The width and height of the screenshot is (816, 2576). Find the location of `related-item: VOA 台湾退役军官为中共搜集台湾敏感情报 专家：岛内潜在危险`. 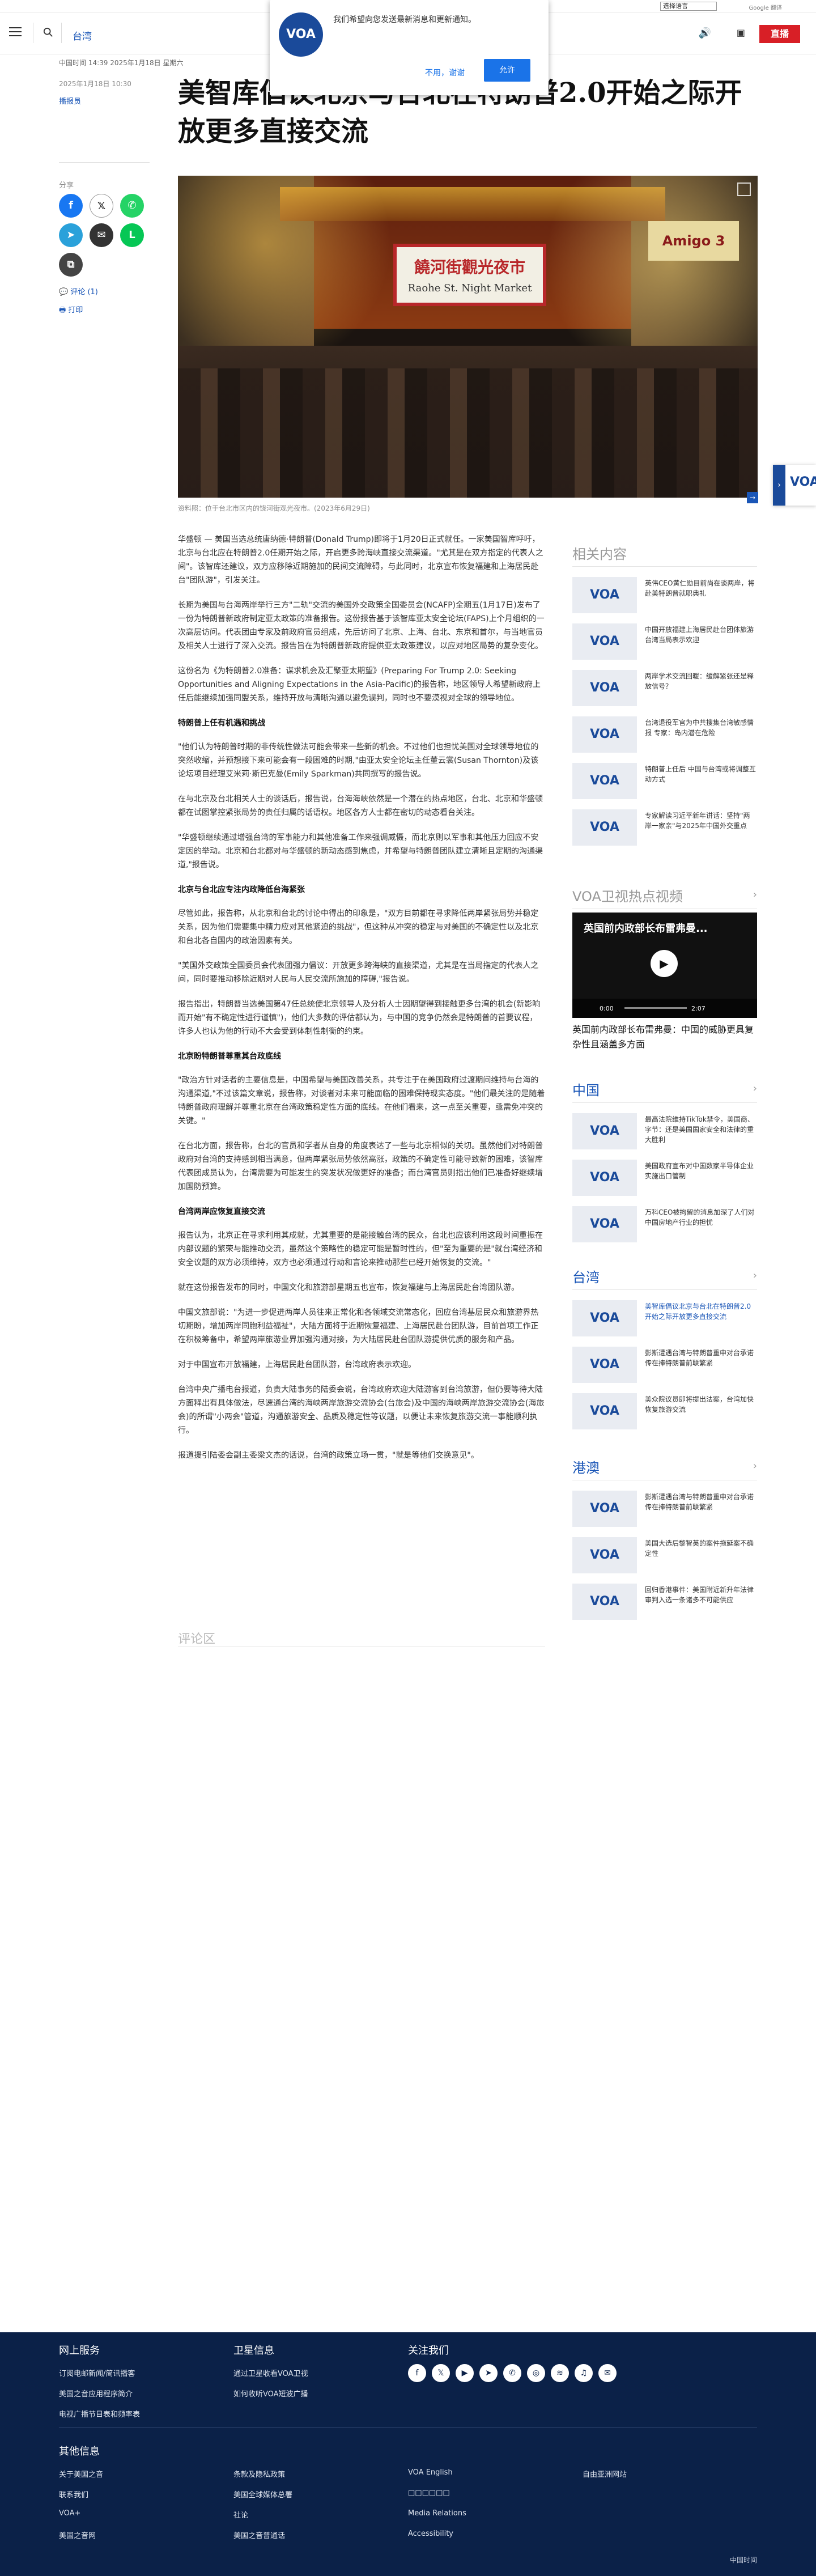

related-item: VOA 台湾退役军官为中共搜集台湾敏感情报 专家：岛内潜在危险 is located at coordinates (664, 734).